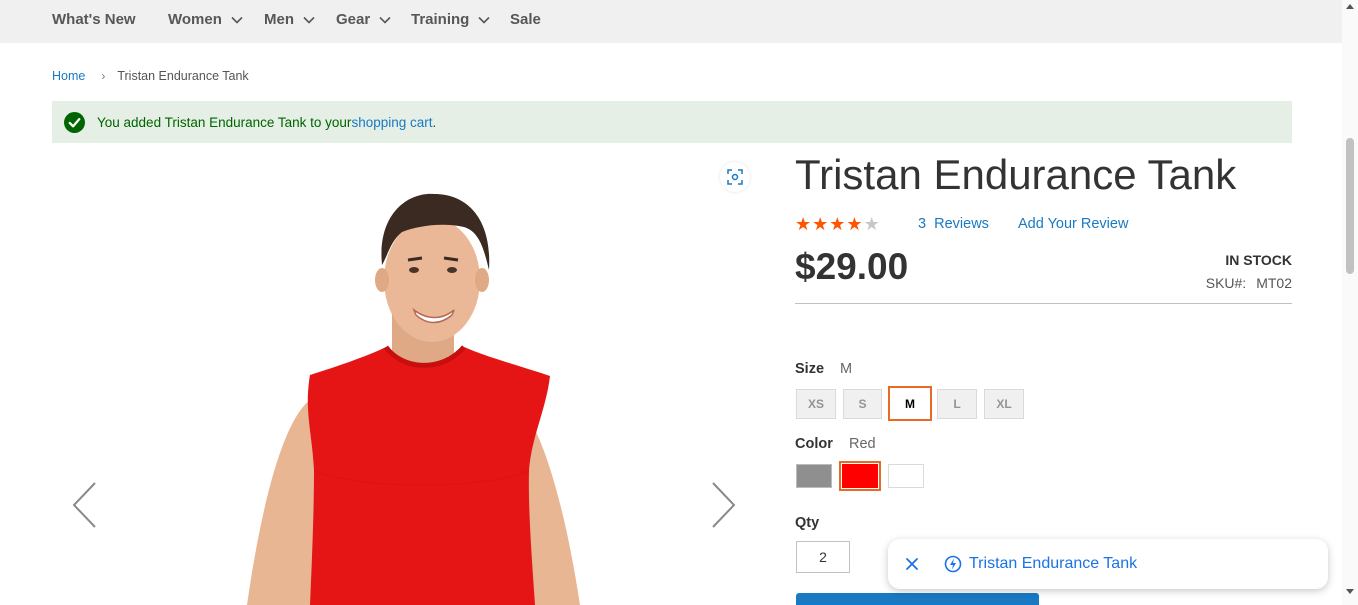 Image resolution: width=1358 pixels, height=605 pixels. What do you see at coordinates (434, 122) in the screenshot?
I see `message-suffix: .` at bounding box center [434, 122].